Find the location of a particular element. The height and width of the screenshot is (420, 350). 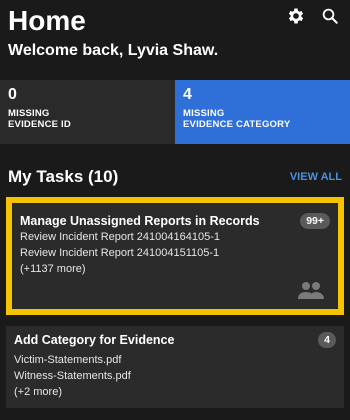

welcome-message: Welcome back, Lyvia Shaw. is located at coordinates (113, 50).